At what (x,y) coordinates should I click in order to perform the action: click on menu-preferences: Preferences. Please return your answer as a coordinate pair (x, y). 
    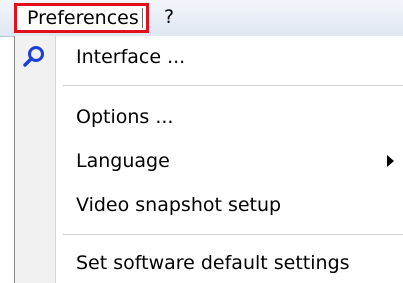
    Looking at the image, I should click on (81, 18).